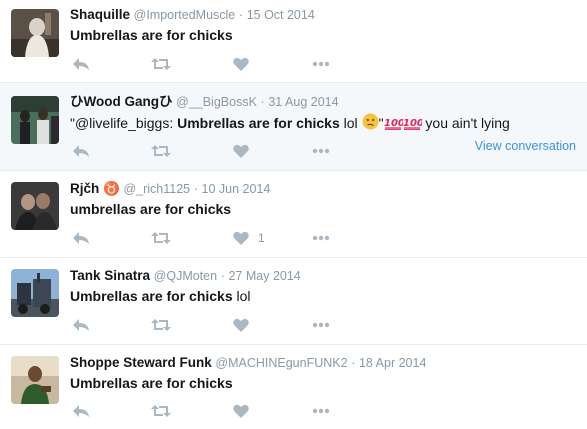 The height and width of the screenshot is (429, 587). Describe the element at coordinates (100, 14) in the screenshot. I see `display-name: Shaquille` at that location.